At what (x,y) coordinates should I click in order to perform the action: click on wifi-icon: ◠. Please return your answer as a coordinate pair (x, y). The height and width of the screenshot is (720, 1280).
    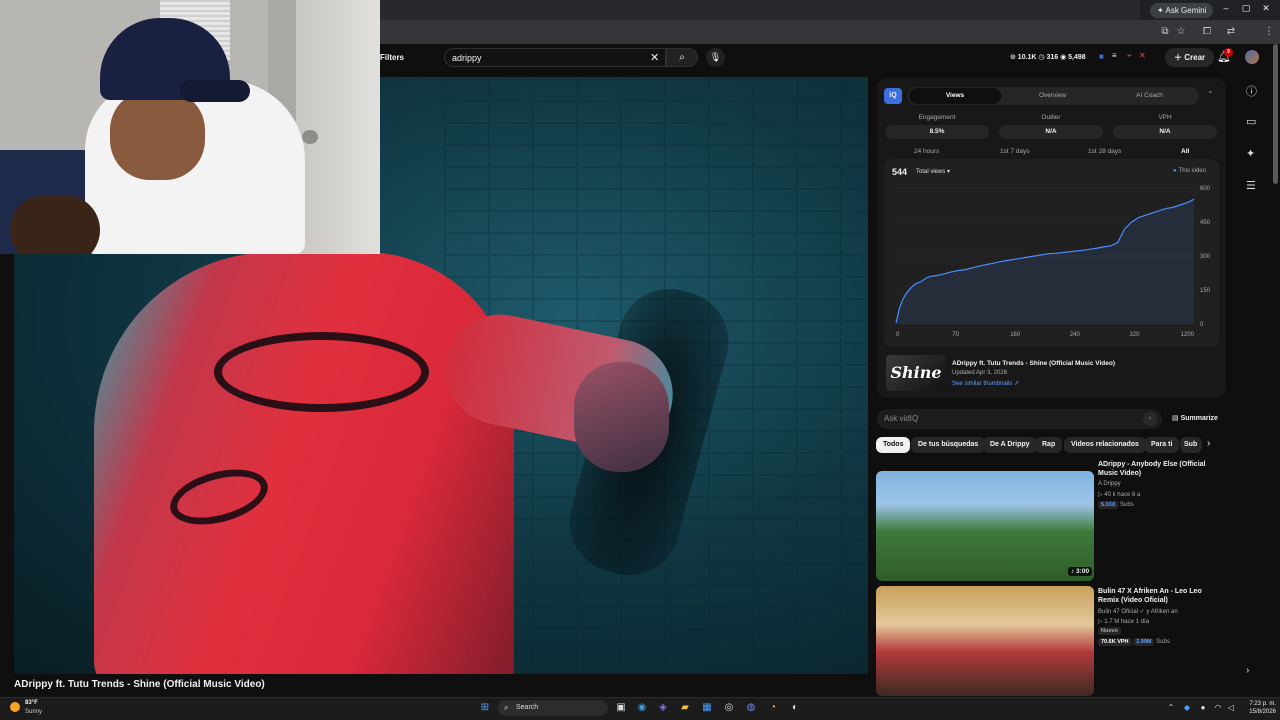
    Looking at the image, I should click on (1218, 708).